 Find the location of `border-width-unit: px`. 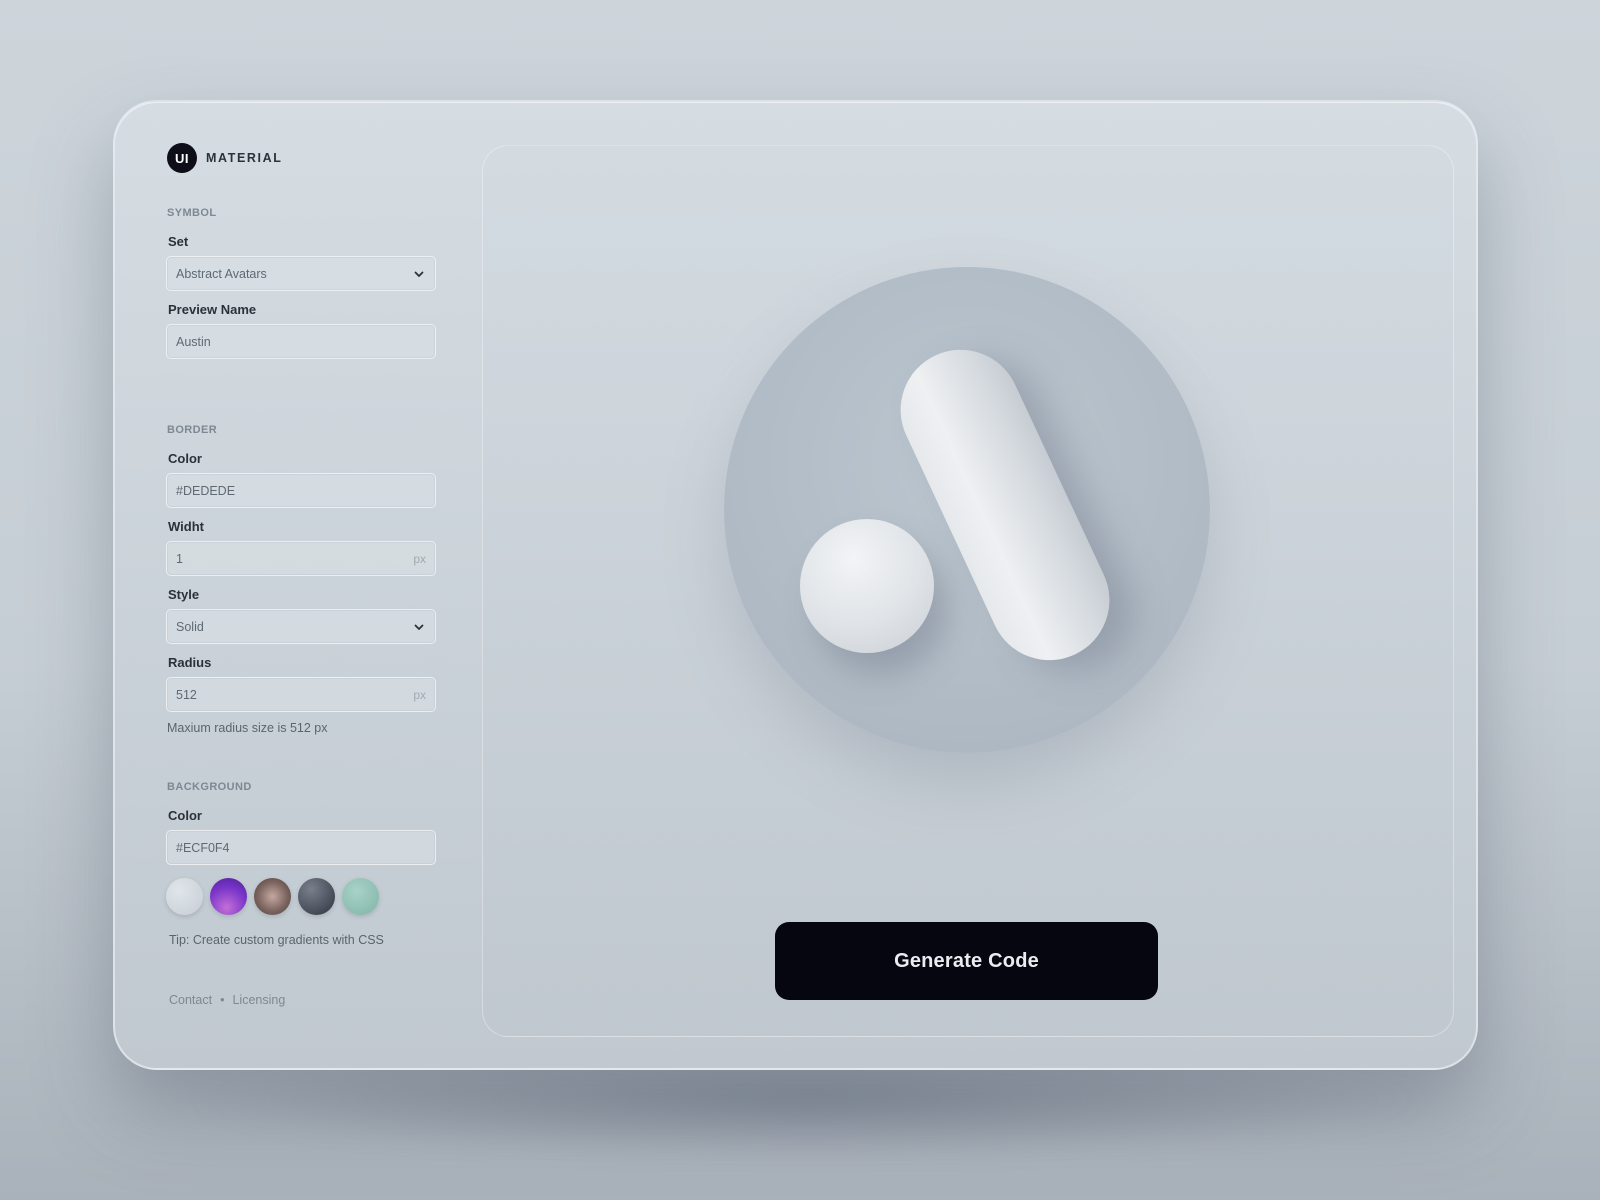

border-width-unit: px is located at coordinates (419, 558).